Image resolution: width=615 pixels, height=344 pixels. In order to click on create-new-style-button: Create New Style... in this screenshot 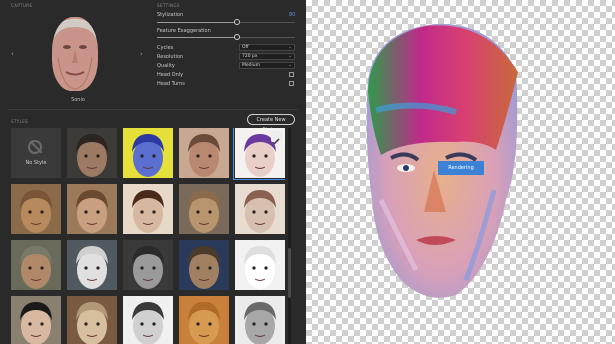, I will do `click(271, 123)`.